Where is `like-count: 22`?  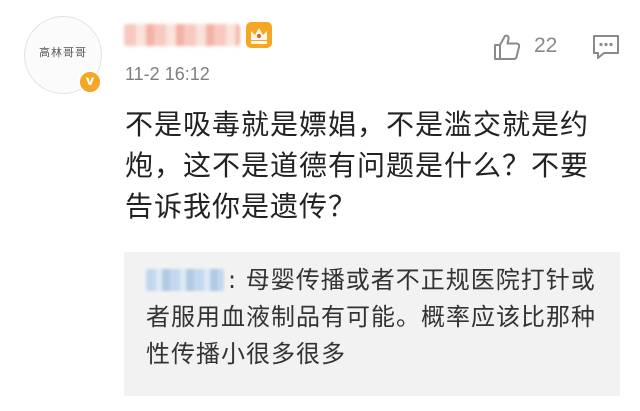 like-count: 22 is located at coordinates (546, 45).